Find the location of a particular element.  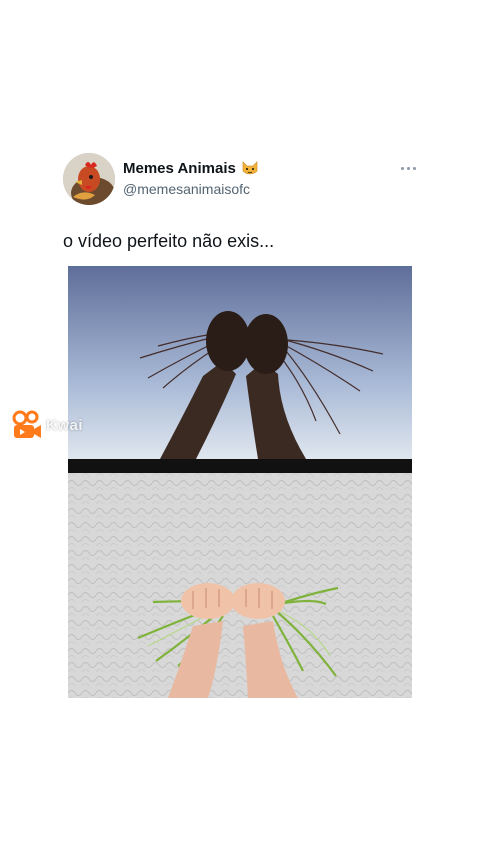

kwai-watermark-text: Kwai is located at coordinates (65, 425).